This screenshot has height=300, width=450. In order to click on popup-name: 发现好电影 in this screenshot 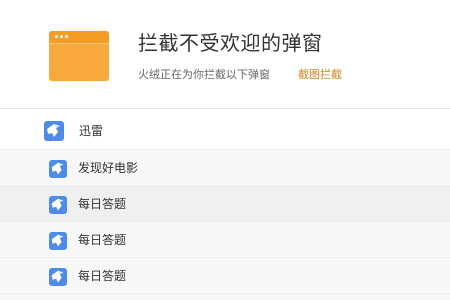, I will do `click(108, 168)`.